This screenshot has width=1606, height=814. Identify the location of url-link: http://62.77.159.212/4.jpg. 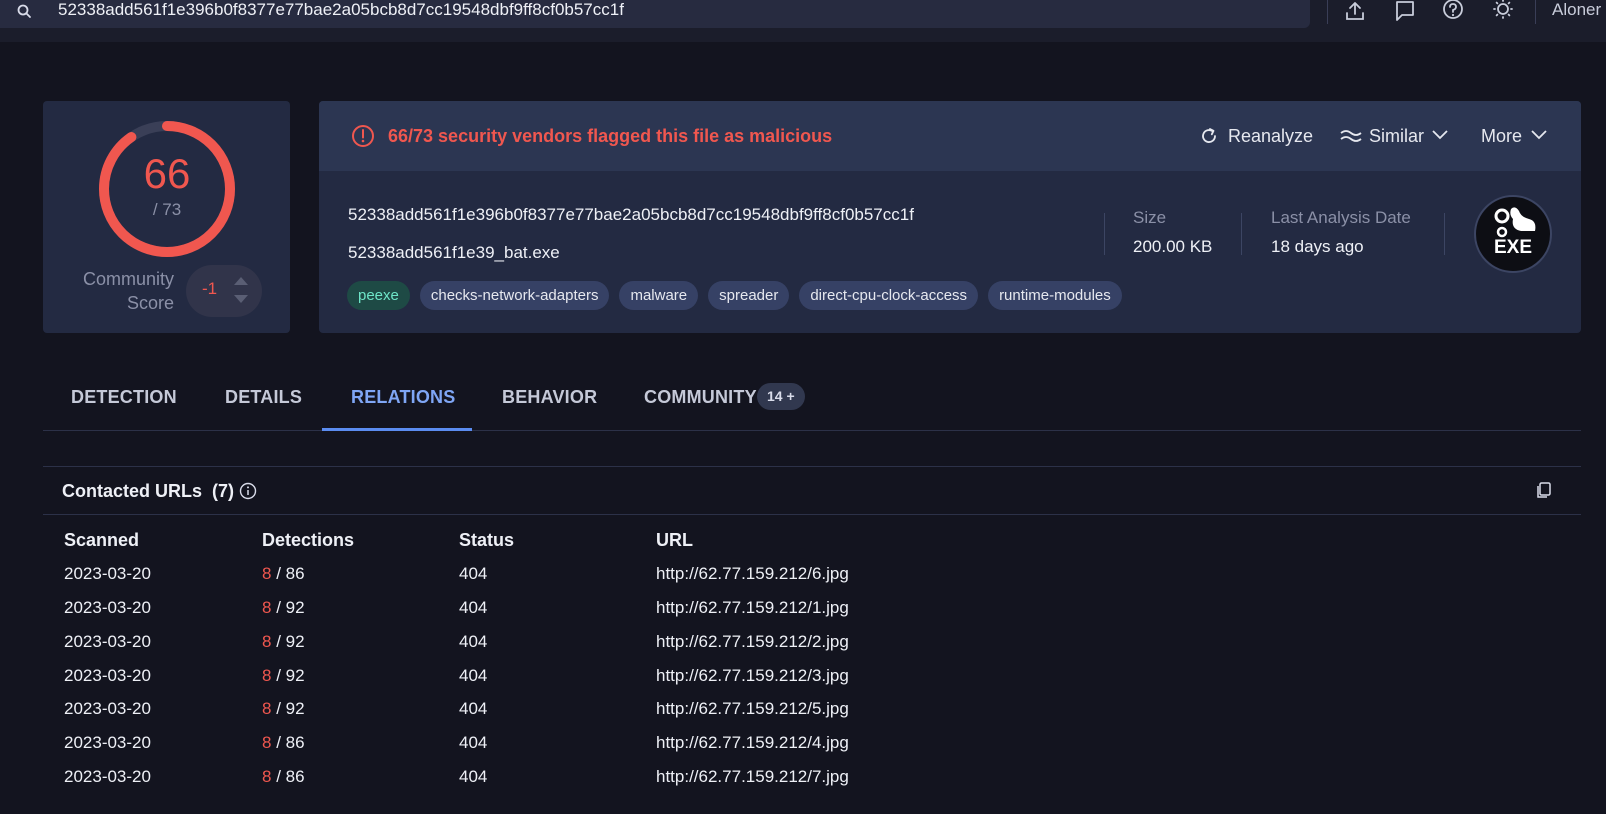
(752, 743).